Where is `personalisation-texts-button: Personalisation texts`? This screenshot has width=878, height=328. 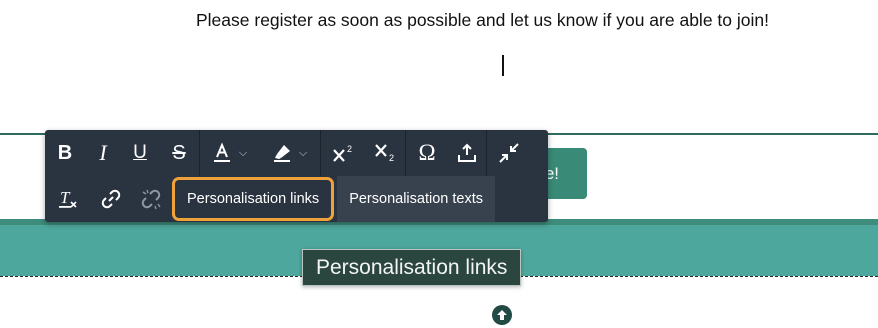
personalisation-texts-button: Personalisation texts is located at coordinates (416, 199).